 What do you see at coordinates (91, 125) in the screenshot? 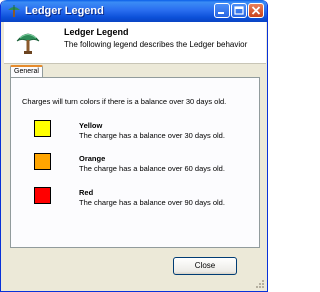
I see `legend-name-yellow: Yellow` at bounding box center [91, 125].